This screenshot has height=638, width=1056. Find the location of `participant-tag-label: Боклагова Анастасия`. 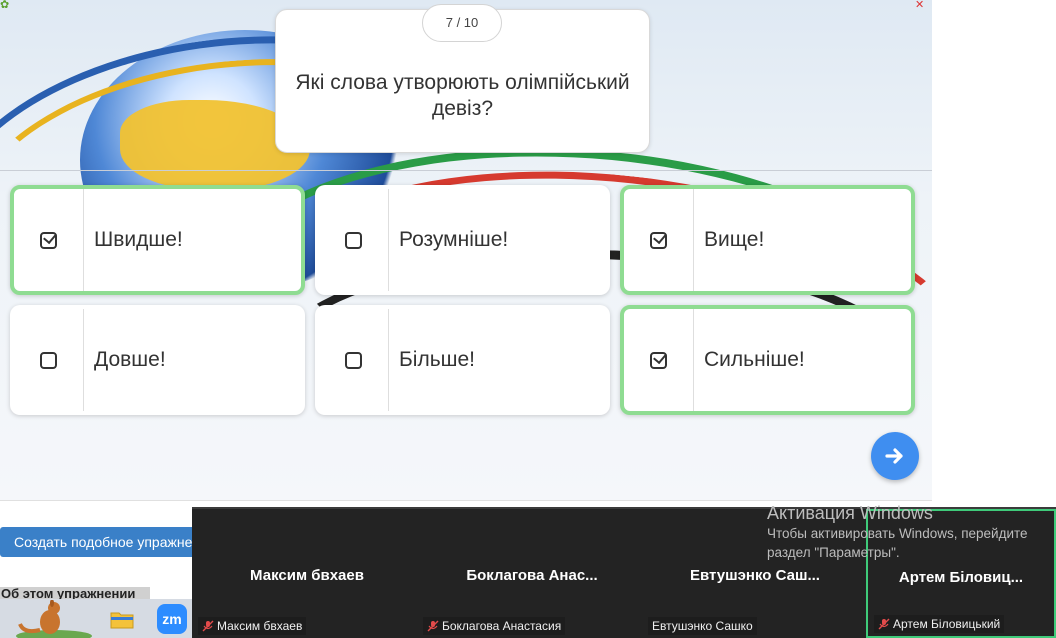

participant-tag-label: Боклагова Анастасия is located at coordinates (502, 626).